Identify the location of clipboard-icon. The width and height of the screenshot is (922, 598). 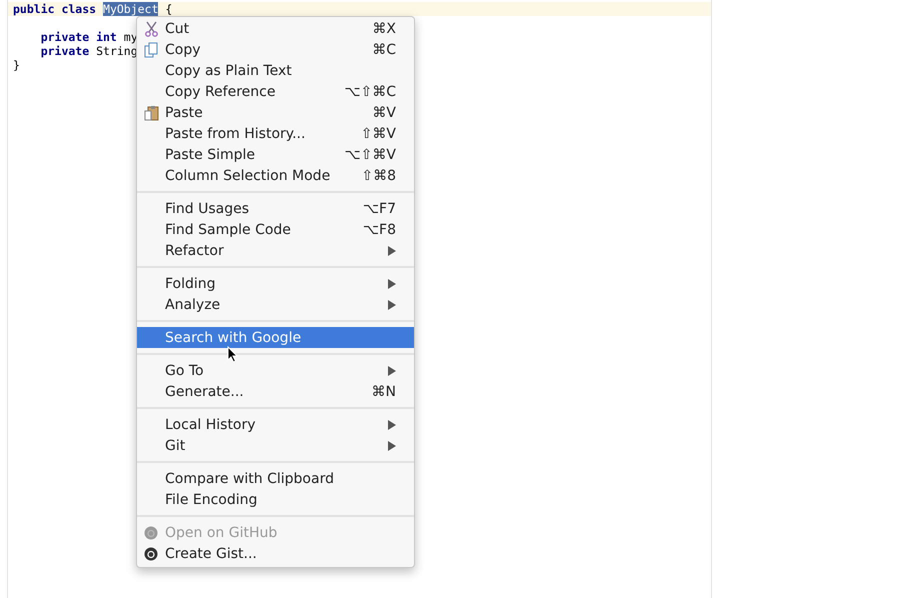
(151, 112).